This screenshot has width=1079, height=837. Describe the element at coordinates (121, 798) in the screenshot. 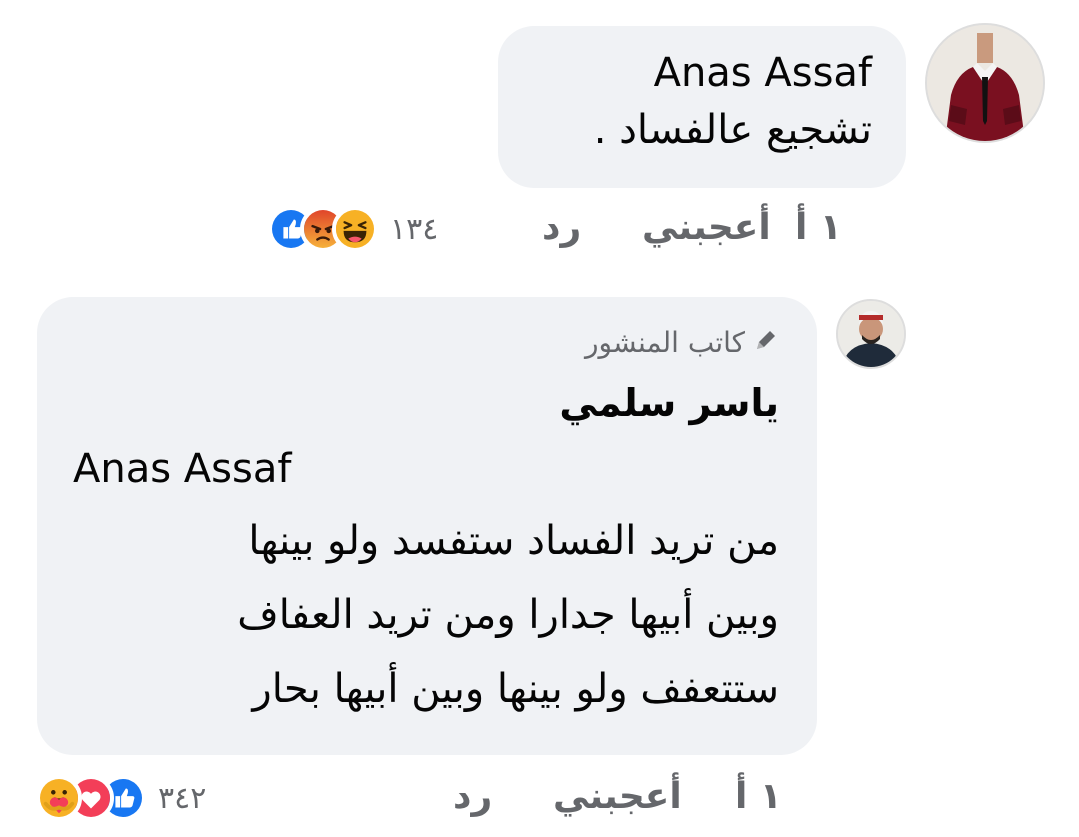

I see `reactions-summary: ٣٤٢` at that location.